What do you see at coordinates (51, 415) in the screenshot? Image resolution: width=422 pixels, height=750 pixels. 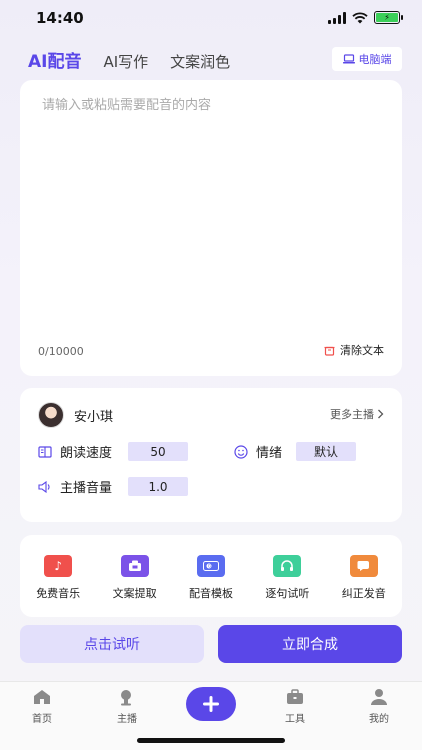 I see `speaker-avatar` at bounding box center [51, 415].